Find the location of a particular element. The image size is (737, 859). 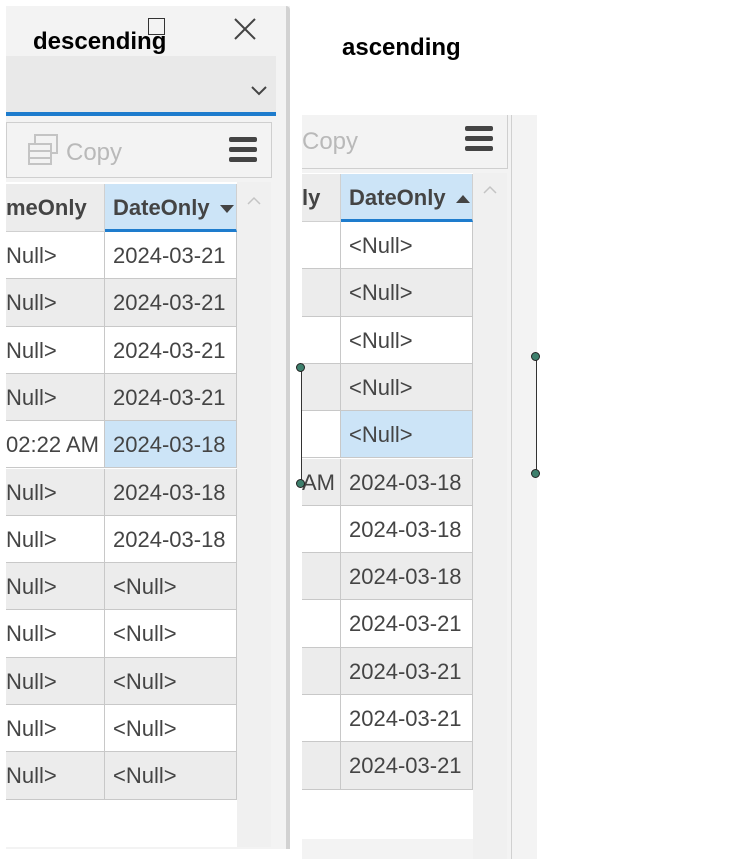

dropdown-underline is located at coordinates (141, 114).